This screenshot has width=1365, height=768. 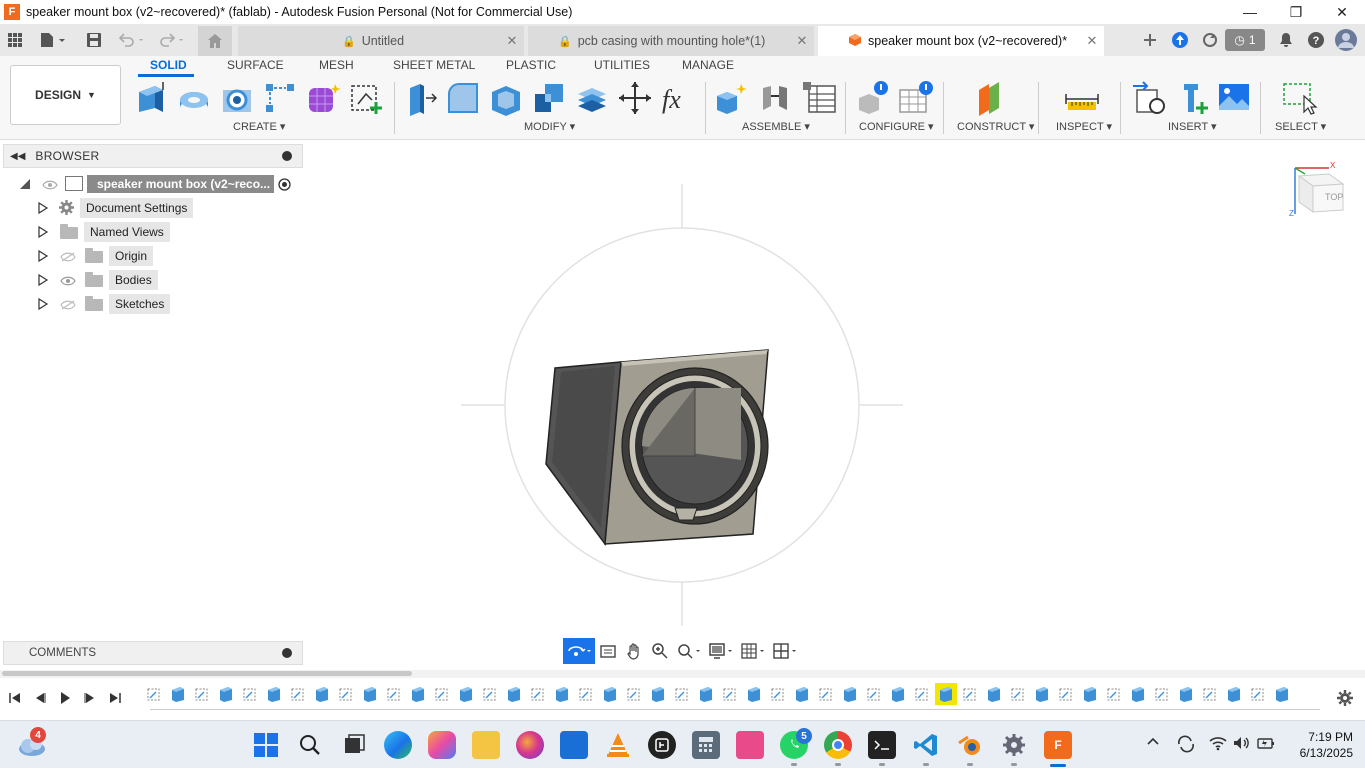 I want to click on tab-manage: MANAGE, so click(x=708, y=65).